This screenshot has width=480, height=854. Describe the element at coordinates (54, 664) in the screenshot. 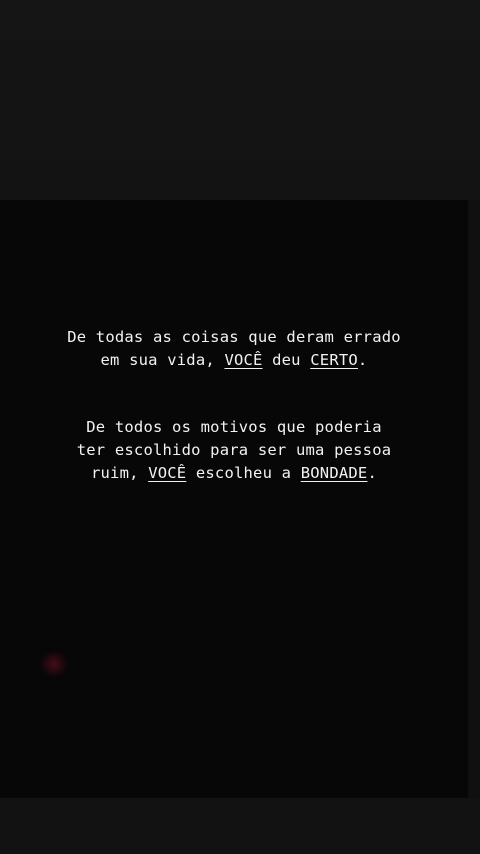

I see `heart-icon` at that location.